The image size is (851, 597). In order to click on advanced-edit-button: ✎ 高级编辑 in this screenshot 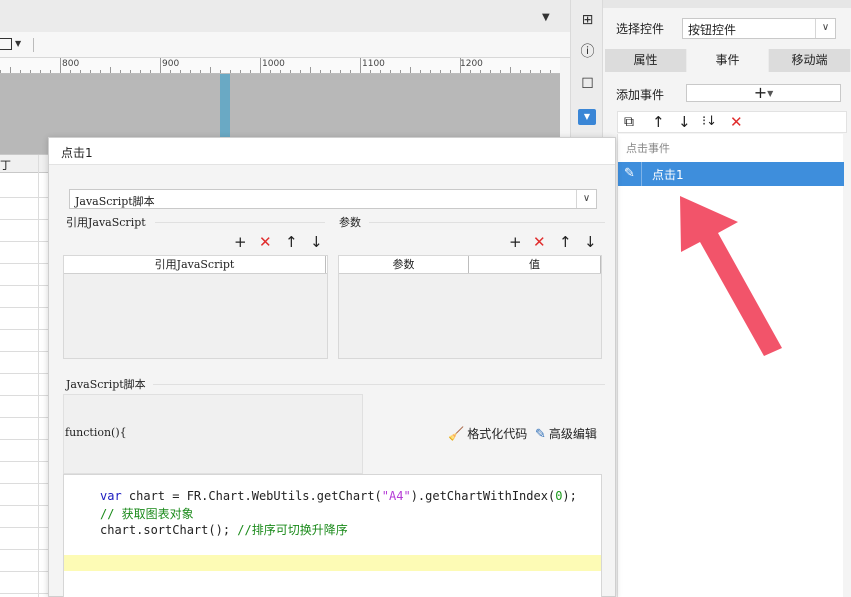, I will do `click(566, 433)`.